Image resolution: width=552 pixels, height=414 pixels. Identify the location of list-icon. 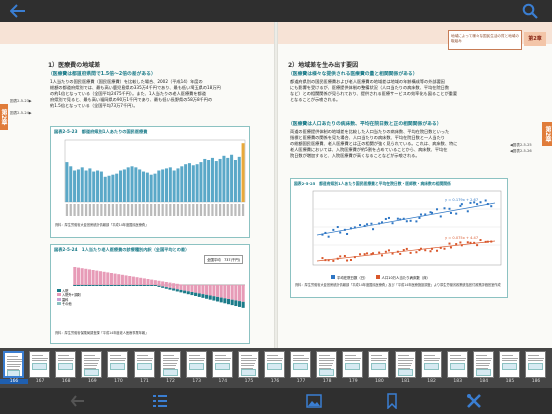
(160, 401).